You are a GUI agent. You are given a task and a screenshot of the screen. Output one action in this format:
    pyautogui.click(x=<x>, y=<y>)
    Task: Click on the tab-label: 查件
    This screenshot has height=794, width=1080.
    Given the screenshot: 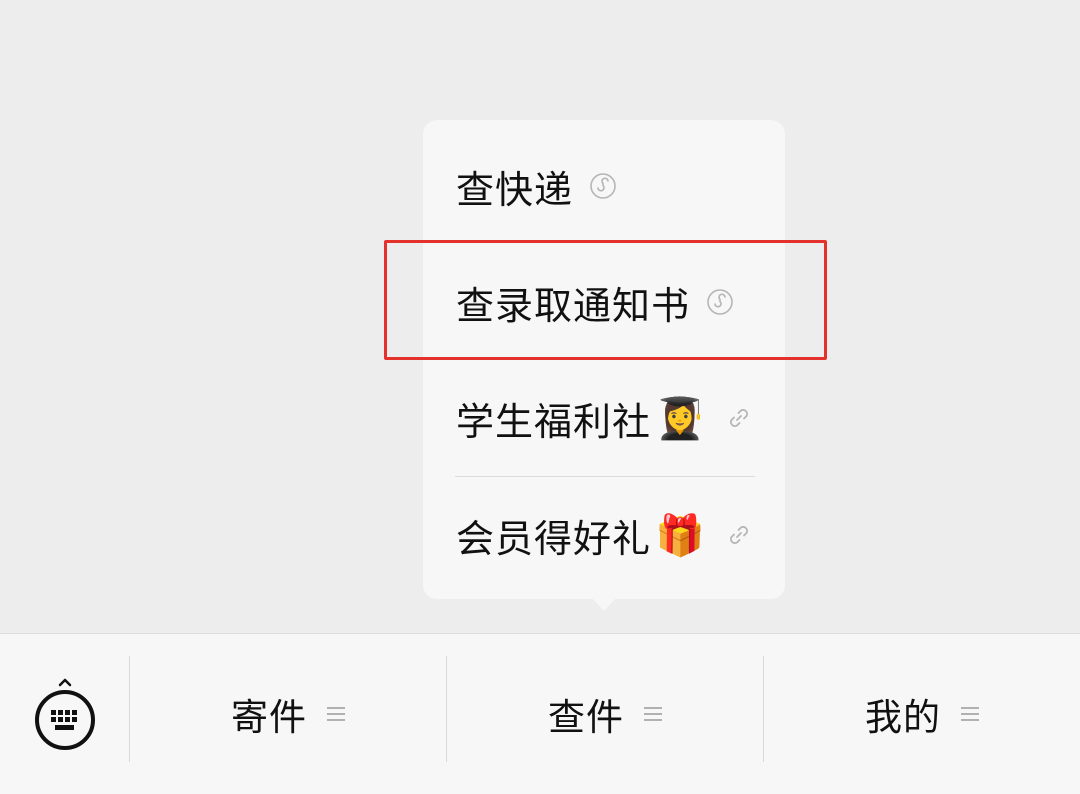 What is the action you would take?
    pyautogui.click(x=586, y=717)
    